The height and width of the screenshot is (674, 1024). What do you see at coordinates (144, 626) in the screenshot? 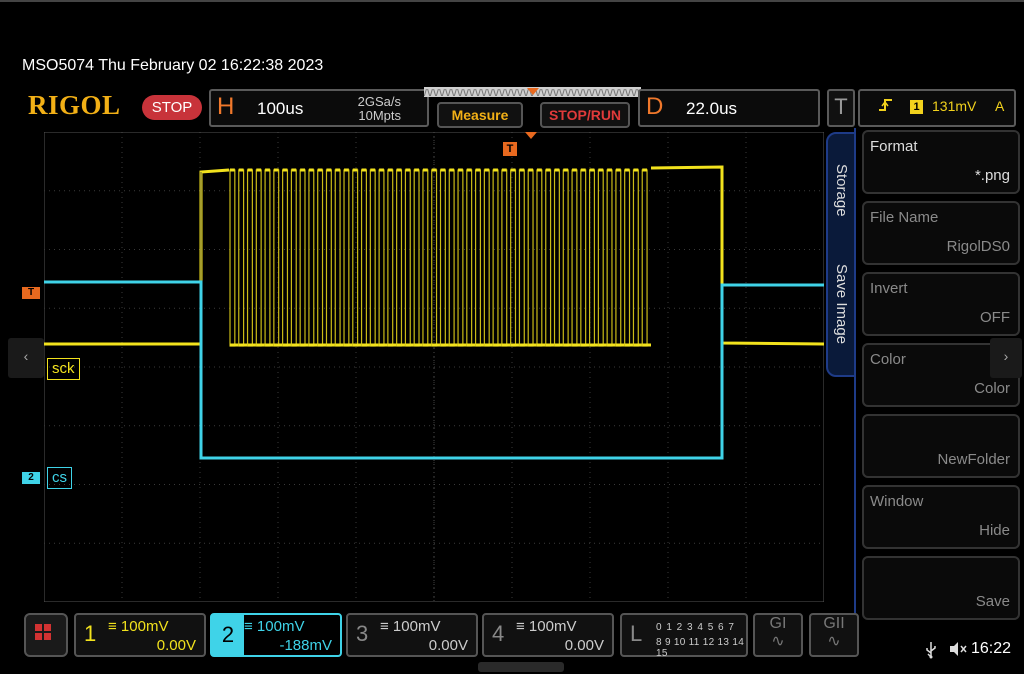
I see `ch1-scale-value: 100mV` at bounding box center [144, 626].